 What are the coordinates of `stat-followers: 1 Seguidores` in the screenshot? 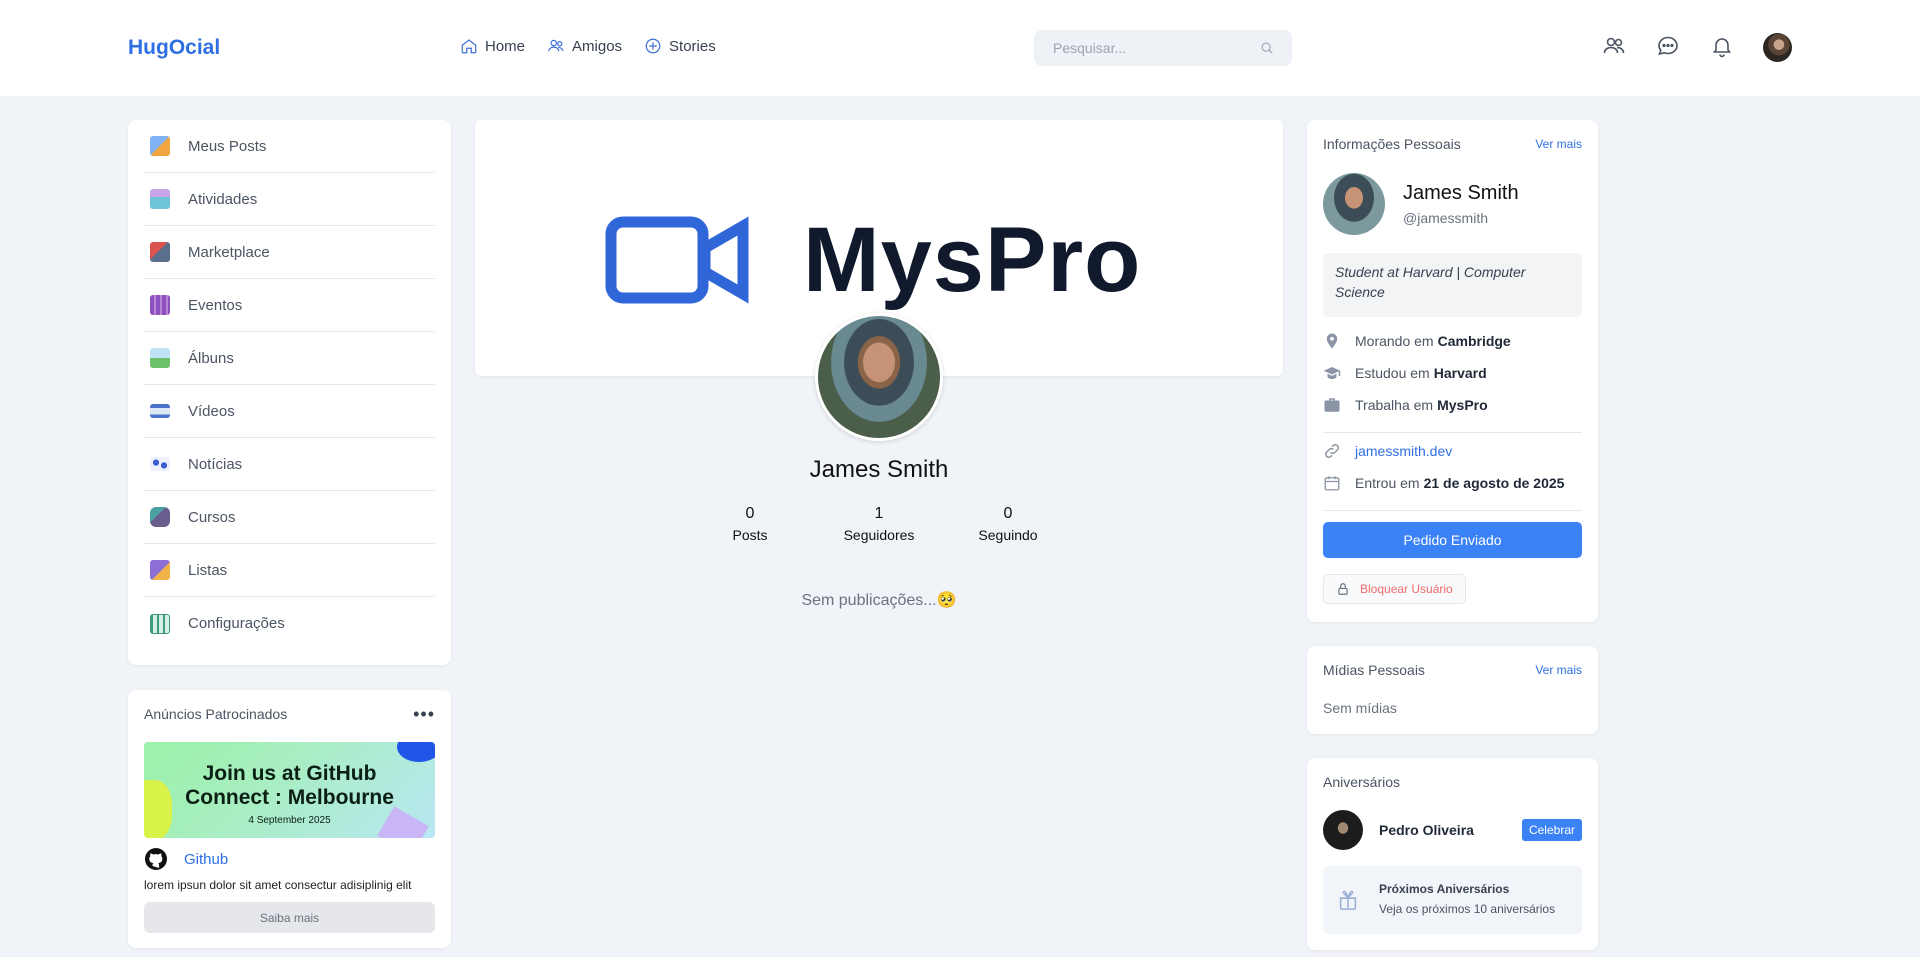 It's located at (879, 524).